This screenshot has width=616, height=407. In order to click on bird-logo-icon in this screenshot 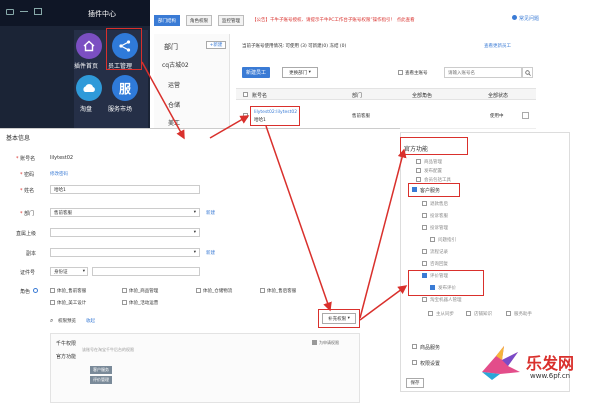, I will do `click(501, 363)`.